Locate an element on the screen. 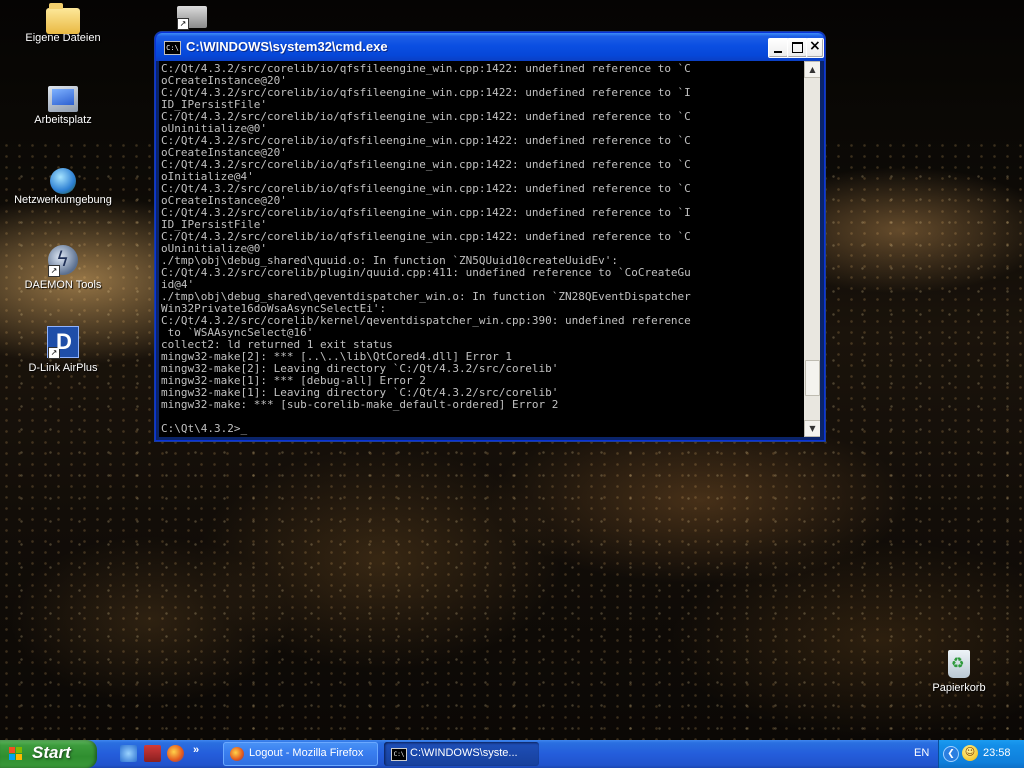 The image size is (1024, 768). printer-shortcut-icon: ↗ is located at coordinates (192, 18).